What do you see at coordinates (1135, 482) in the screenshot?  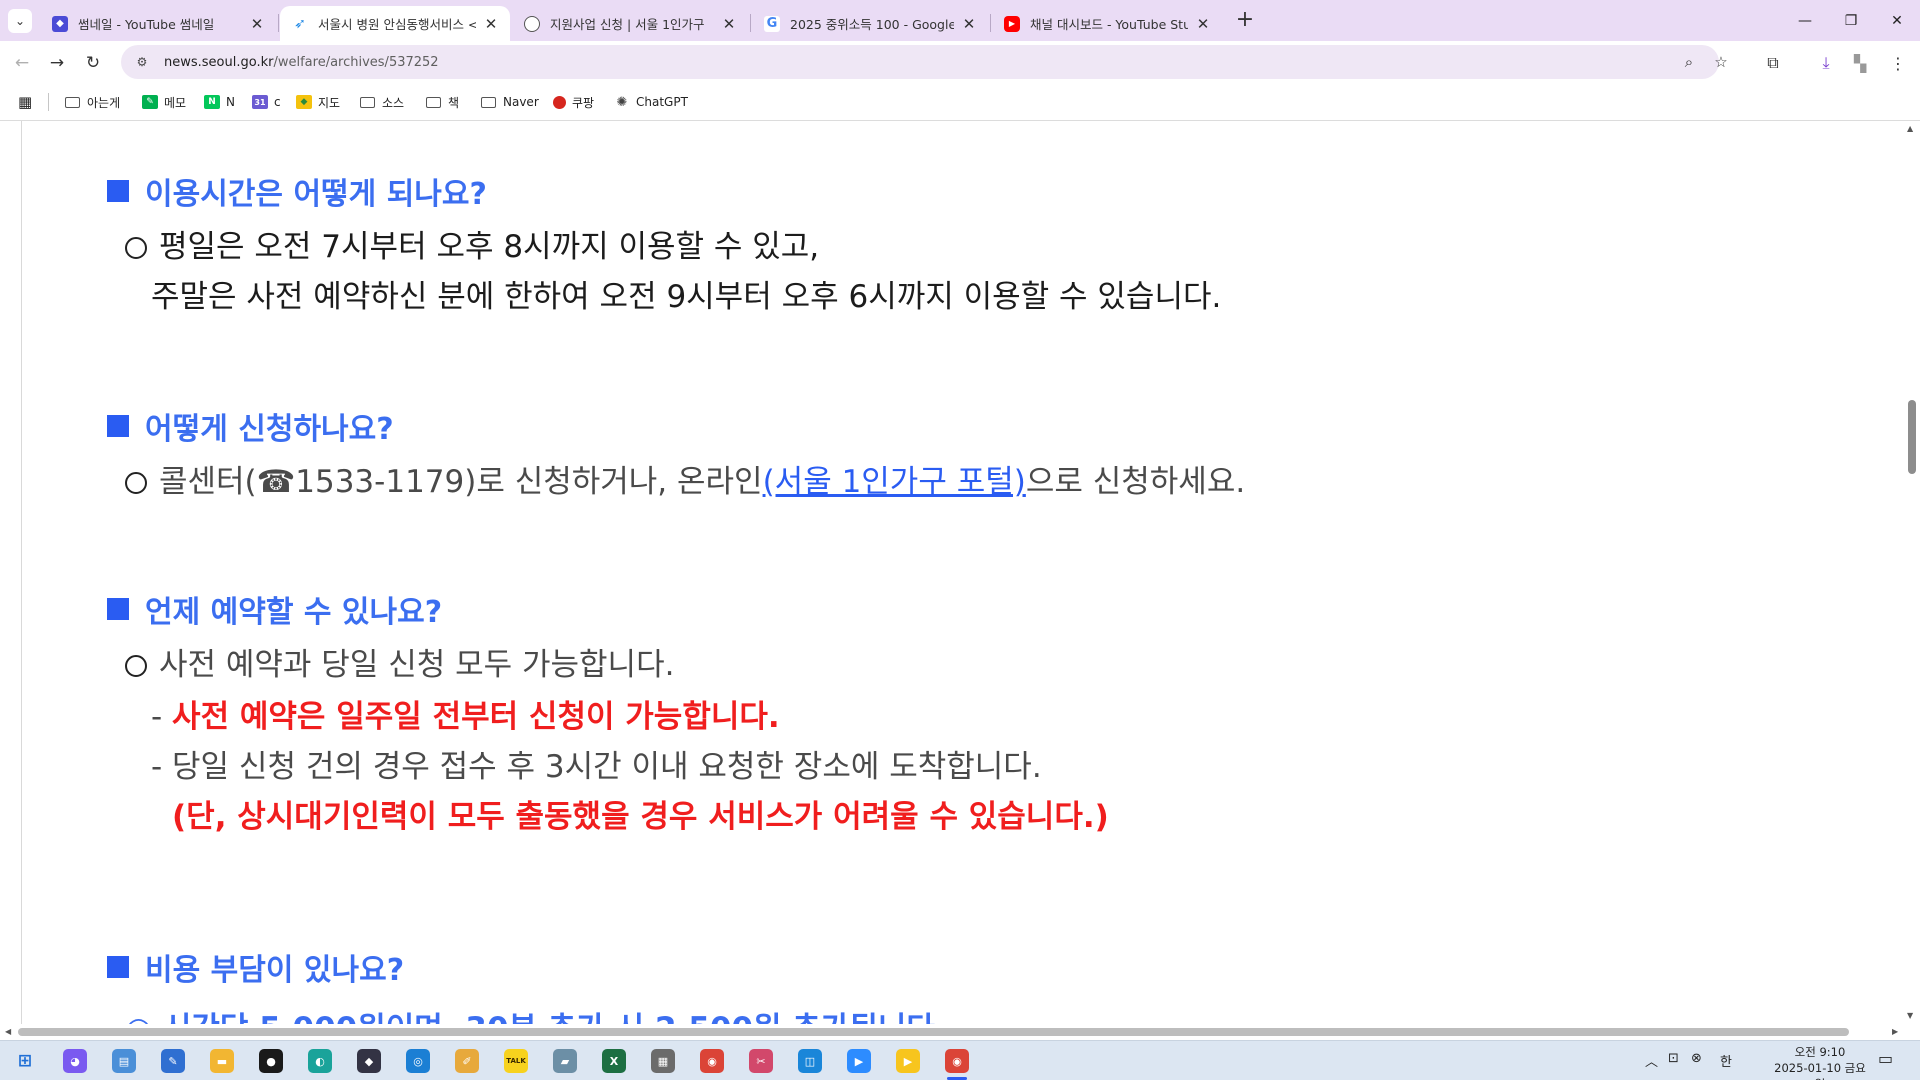 I see `paragraph-text: 으로 신청하세요.` at bounding box center [1135, 482].